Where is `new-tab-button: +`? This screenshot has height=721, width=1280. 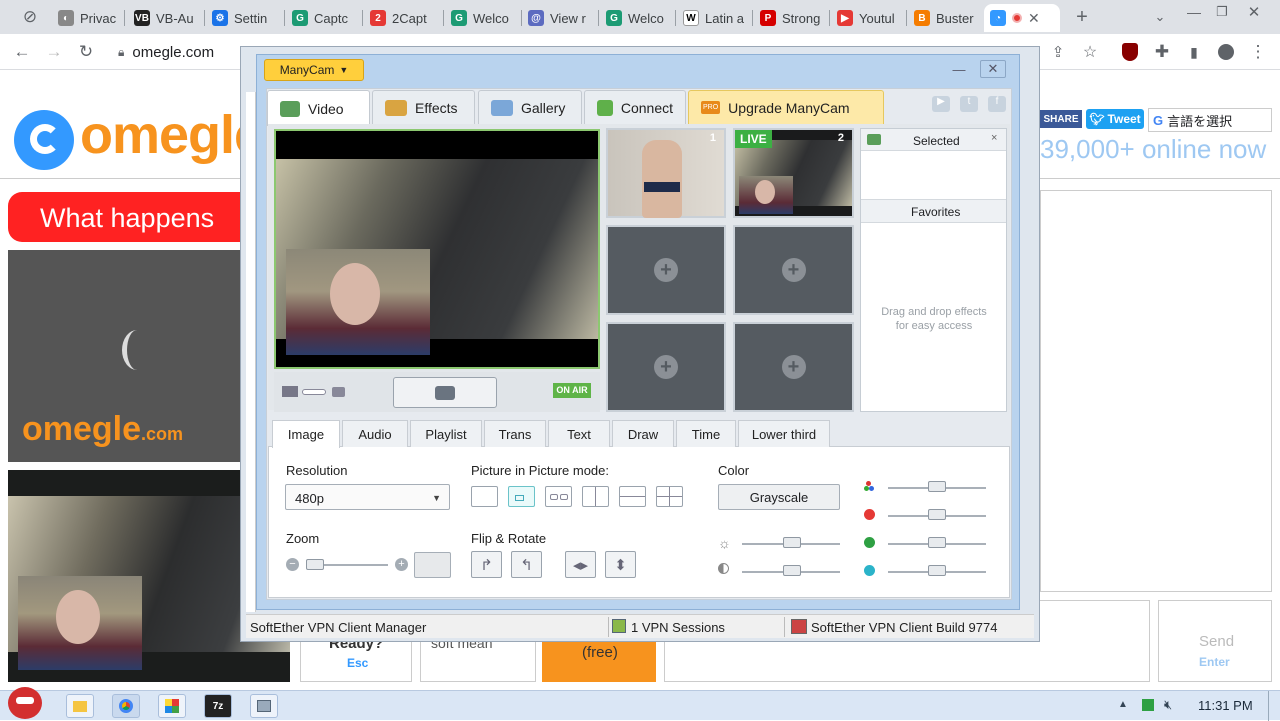
new-tab-button: + is located at coordinates (1082, 17).